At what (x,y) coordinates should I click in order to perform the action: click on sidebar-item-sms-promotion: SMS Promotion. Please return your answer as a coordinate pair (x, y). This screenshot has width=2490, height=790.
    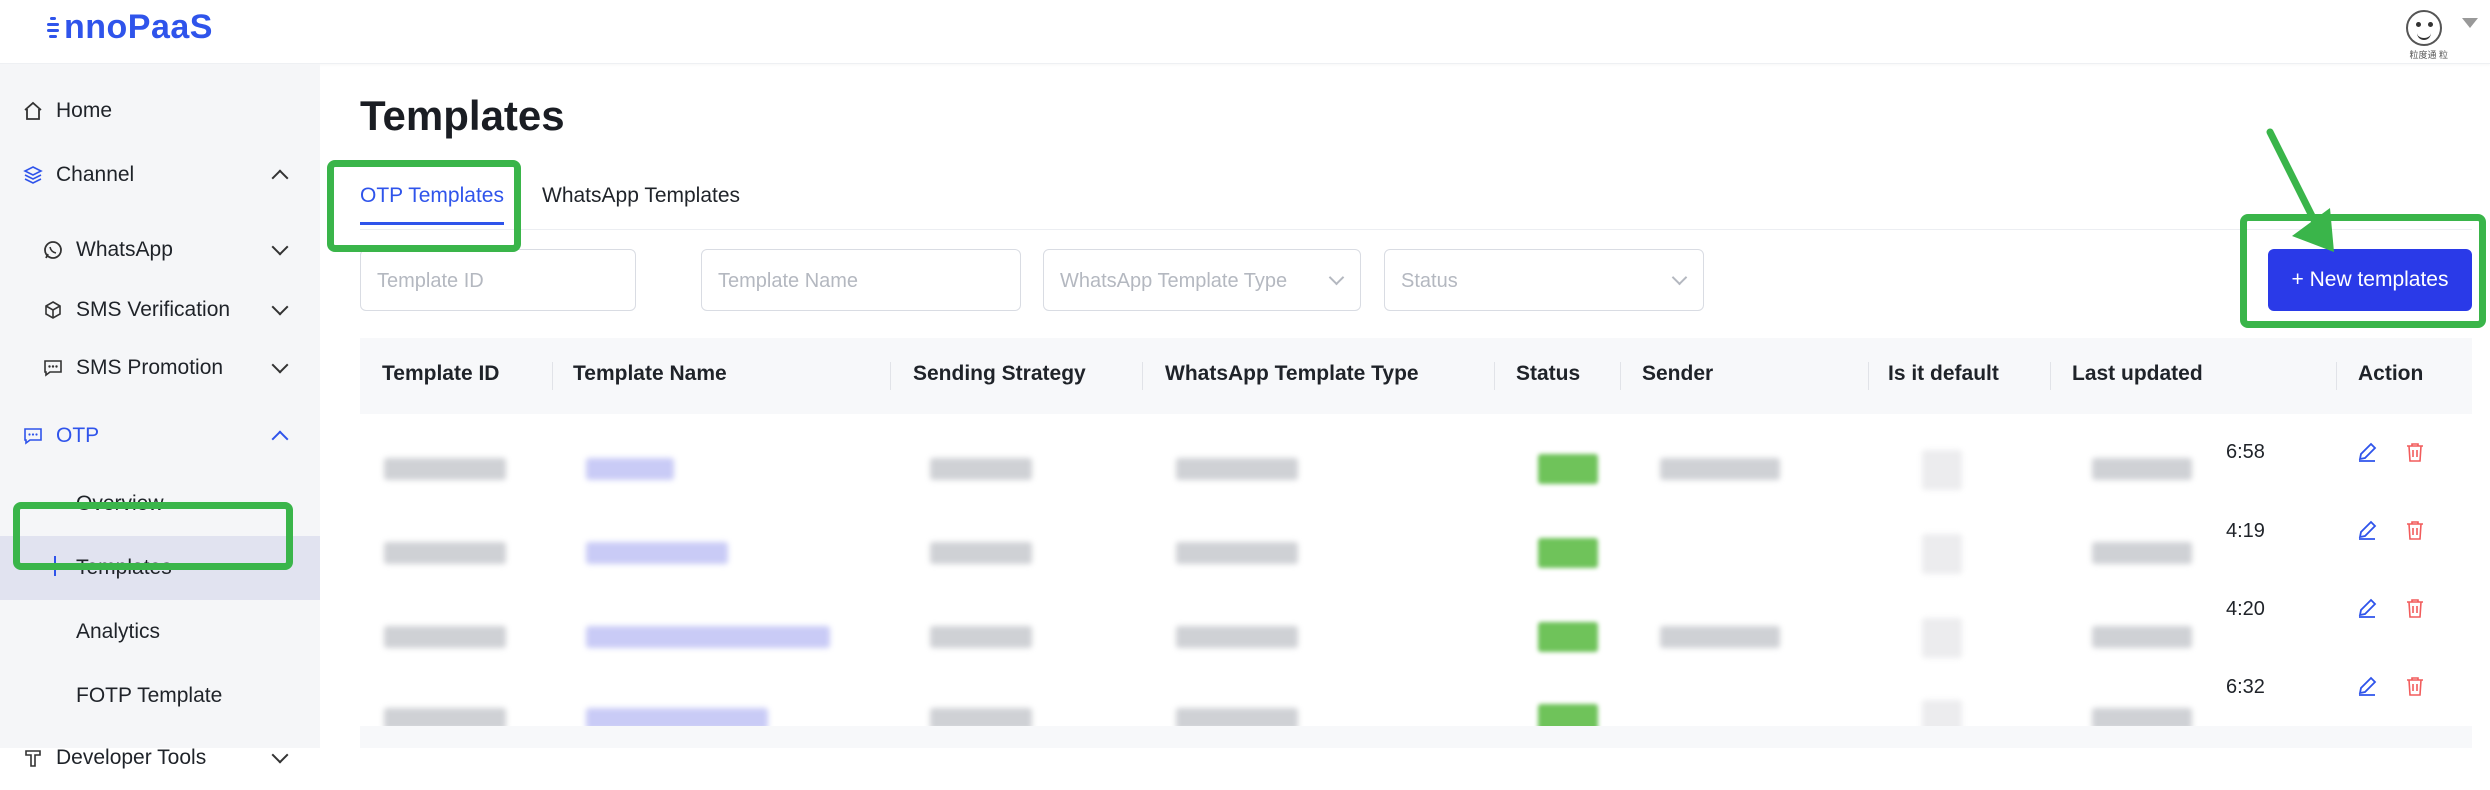
    Looking at the image, I should click on (160, 368).